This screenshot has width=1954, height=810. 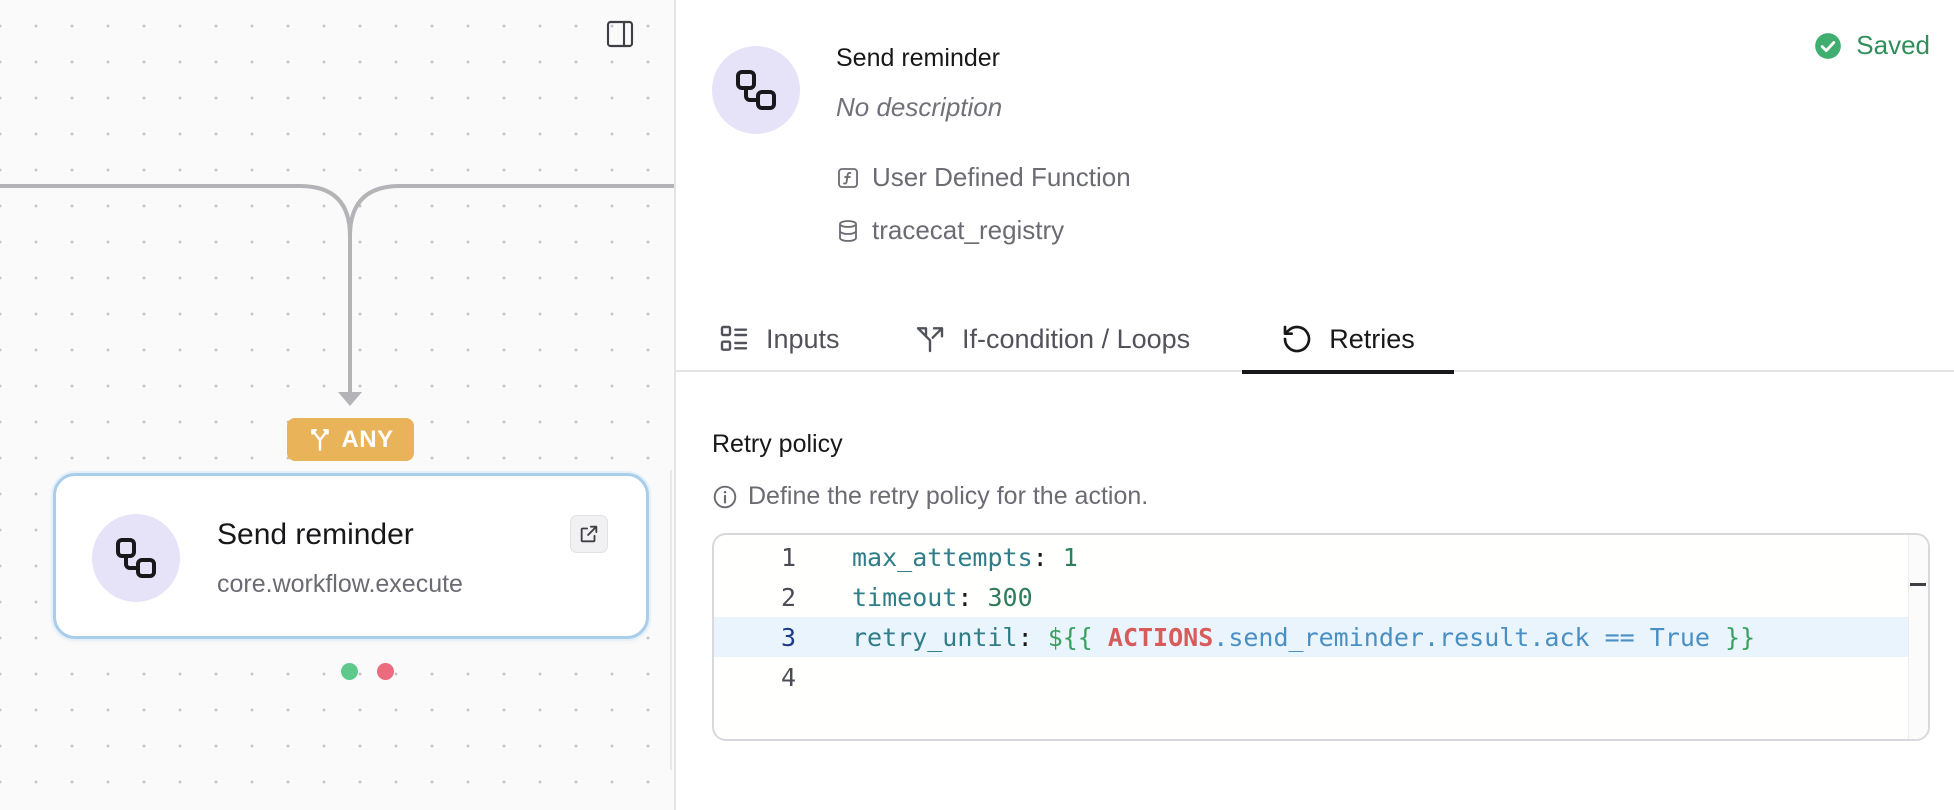 What do you see at coordinates (1001, 177) in the screenshot?
I see `action-type-label: User Defined Function` at bounding box center [1001, 177].